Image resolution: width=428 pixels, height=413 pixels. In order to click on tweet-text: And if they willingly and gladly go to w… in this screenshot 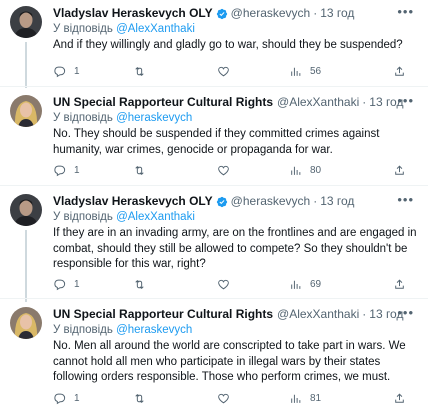, I will do `click(228, 45)`.